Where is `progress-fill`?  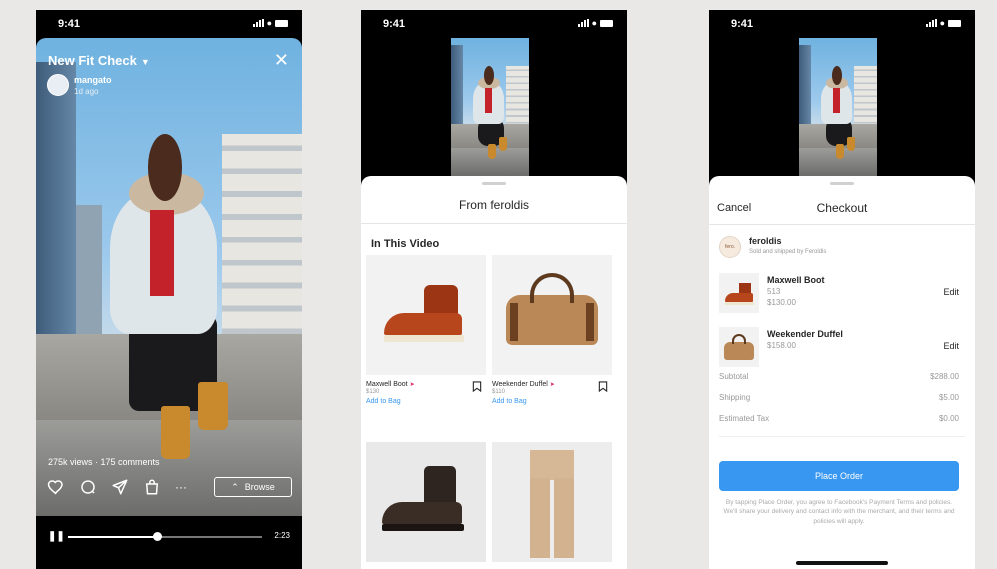
progress-fill is located at coordinates (113, 537).